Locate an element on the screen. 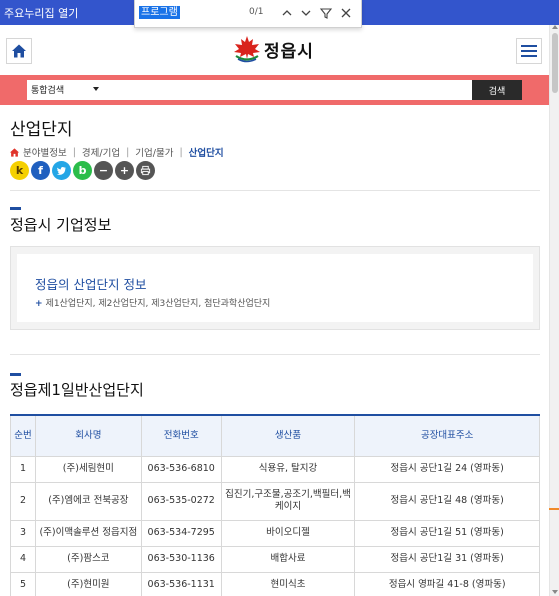 This screenshot has height=596, width=559. search-scope-select: 통합검색 is located at coordinates (65, 89).